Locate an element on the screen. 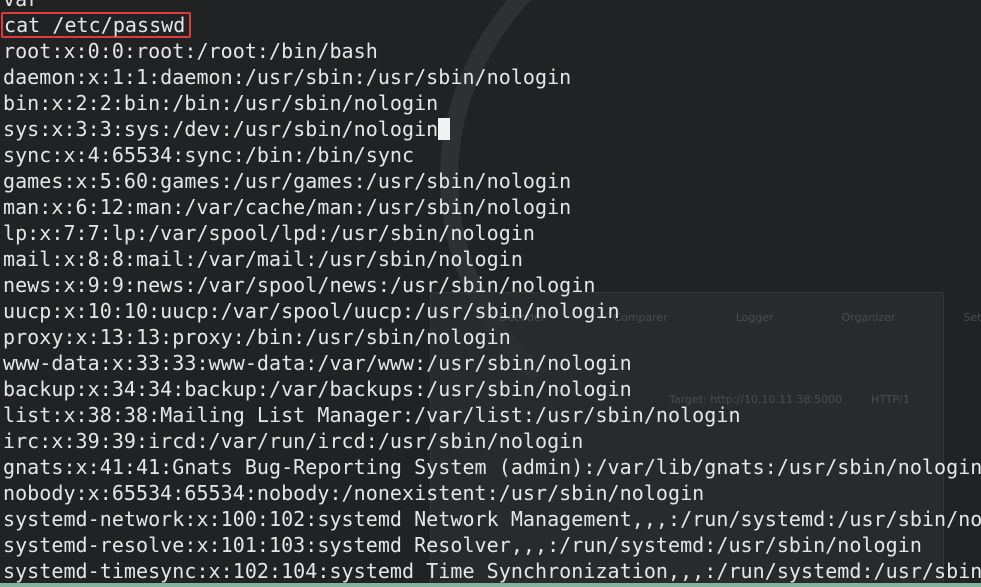 This screenshot has width=981, height=587. passwd-line-with-cursor: sys:x:3:3:sys:/dev:/usr/sbin/nologin is located at coordinates (490, 129).